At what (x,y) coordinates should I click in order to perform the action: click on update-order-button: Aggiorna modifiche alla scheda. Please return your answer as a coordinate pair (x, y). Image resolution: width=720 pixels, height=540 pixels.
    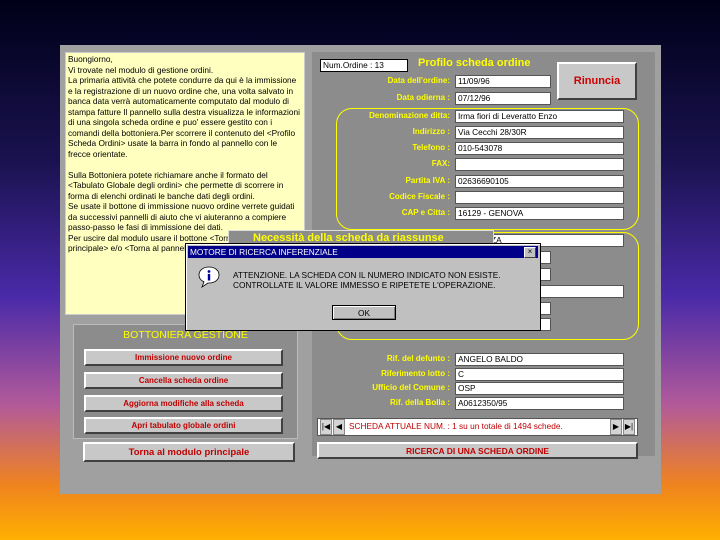
    Looking at the image, I should click on (183, 403).